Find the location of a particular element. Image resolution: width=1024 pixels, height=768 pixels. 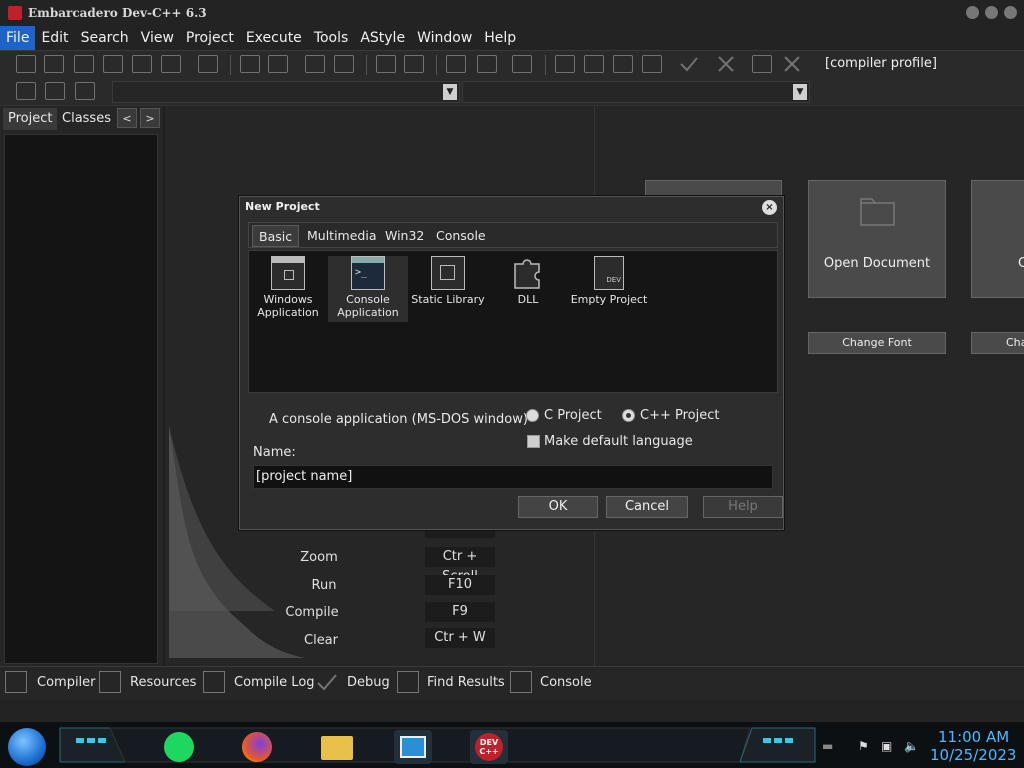

start-button is located at coordinates (27, 747).